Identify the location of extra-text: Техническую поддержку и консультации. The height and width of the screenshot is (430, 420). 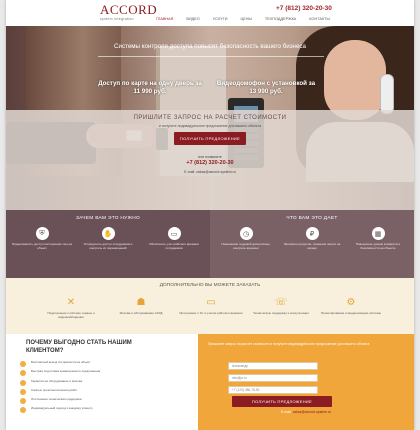
(281, 313).